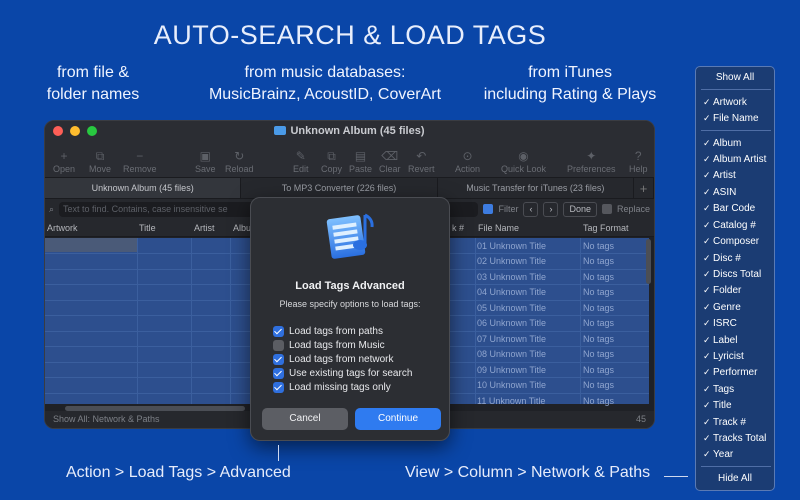 This screenshot has height=500, width=800. What do you see at coordinates (458, 228) in the screenshot?
I see `column-track: k #` at bounding box center [458, 228].